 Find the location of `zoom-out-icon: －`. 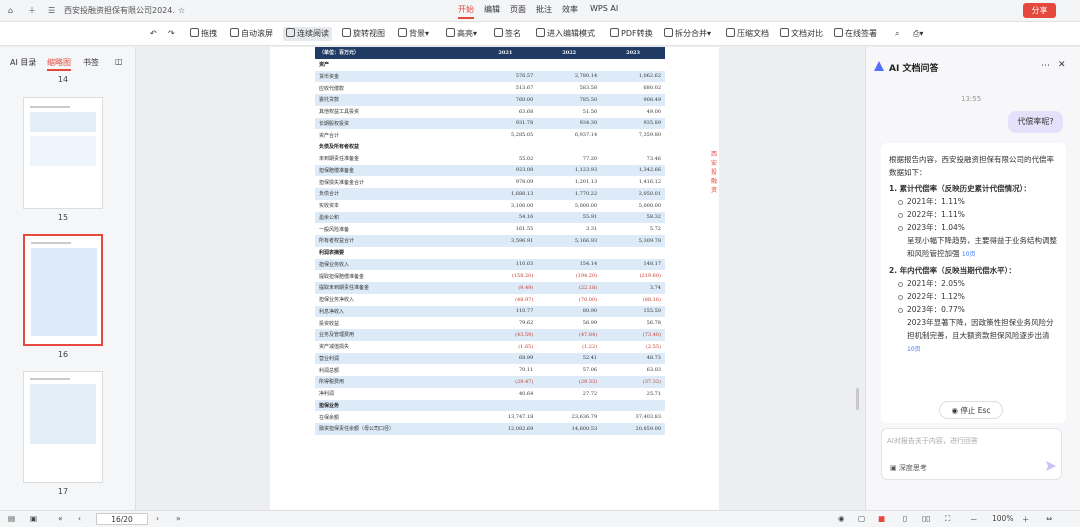

zoom-out-icon: － is located at coordinates (974, 519).